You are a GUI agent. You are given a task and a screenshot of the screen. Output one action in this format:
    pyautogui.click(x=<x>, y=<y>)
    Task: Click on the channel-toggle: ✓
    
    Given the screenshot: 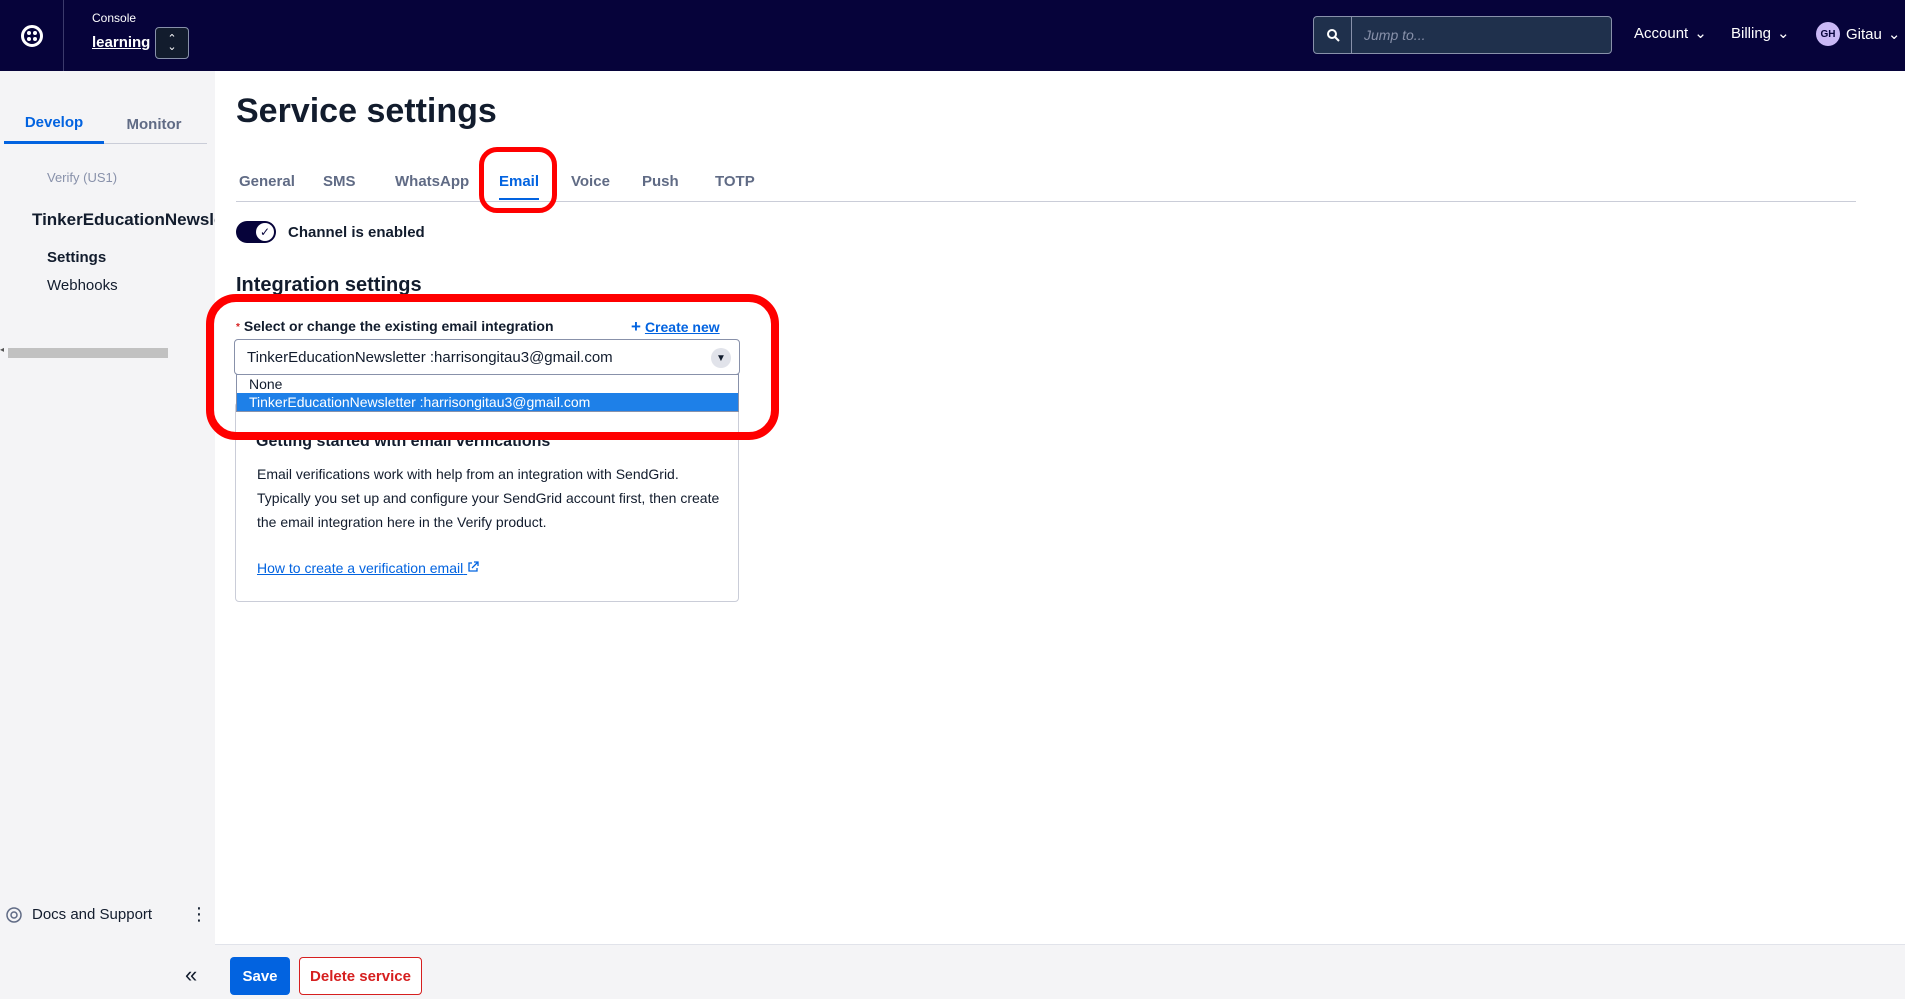 What is the action you would take?
    pyautogui.click(x=256, y=232)
    